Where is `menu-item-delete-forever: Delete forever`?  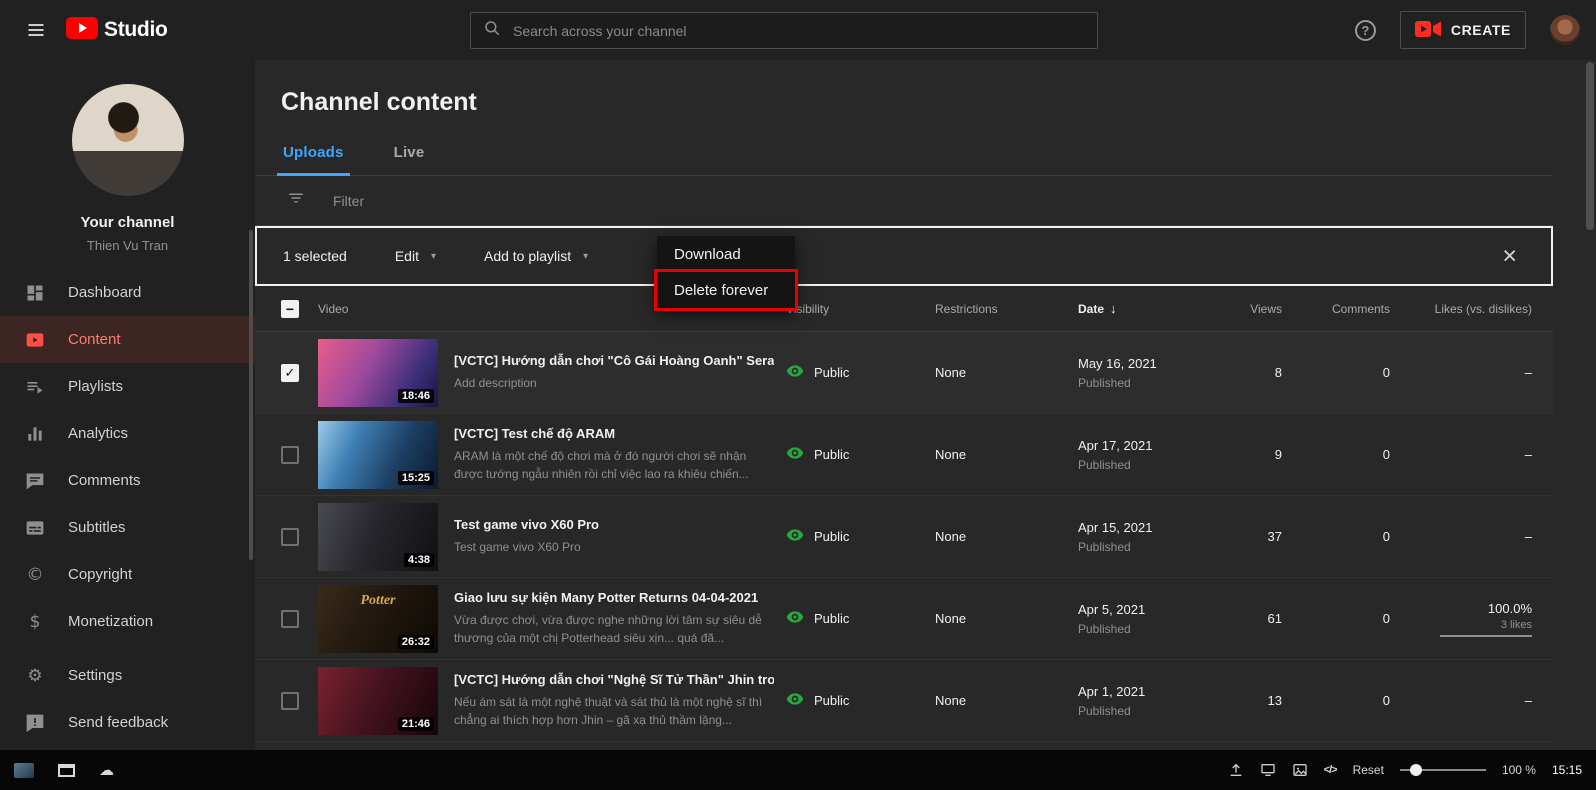
menu-item-delete-forever: Delete forever is located at coordinates (726, 290).